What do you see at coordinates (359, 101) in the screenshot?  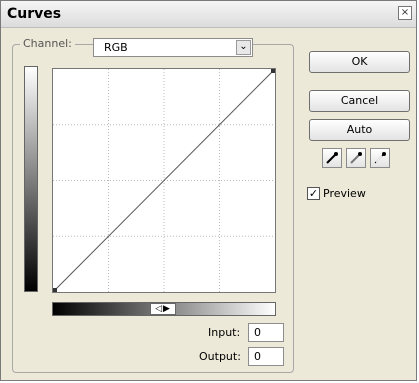 I see `cancel-button: Cancel` at bounding box center [359, 101].